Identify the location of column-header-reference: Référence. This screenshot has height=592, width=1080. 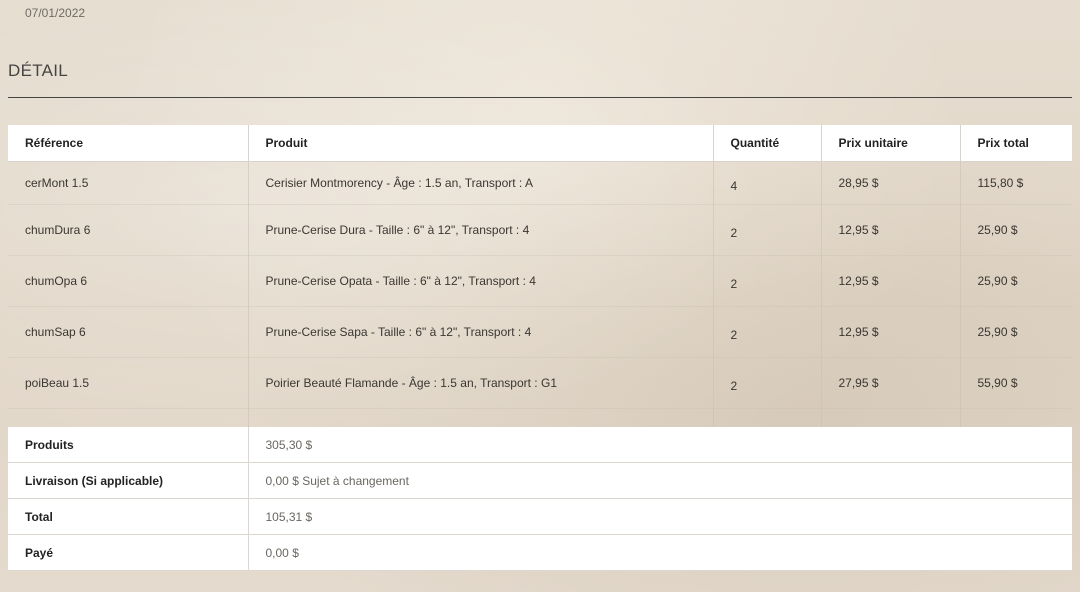
(128, 143).